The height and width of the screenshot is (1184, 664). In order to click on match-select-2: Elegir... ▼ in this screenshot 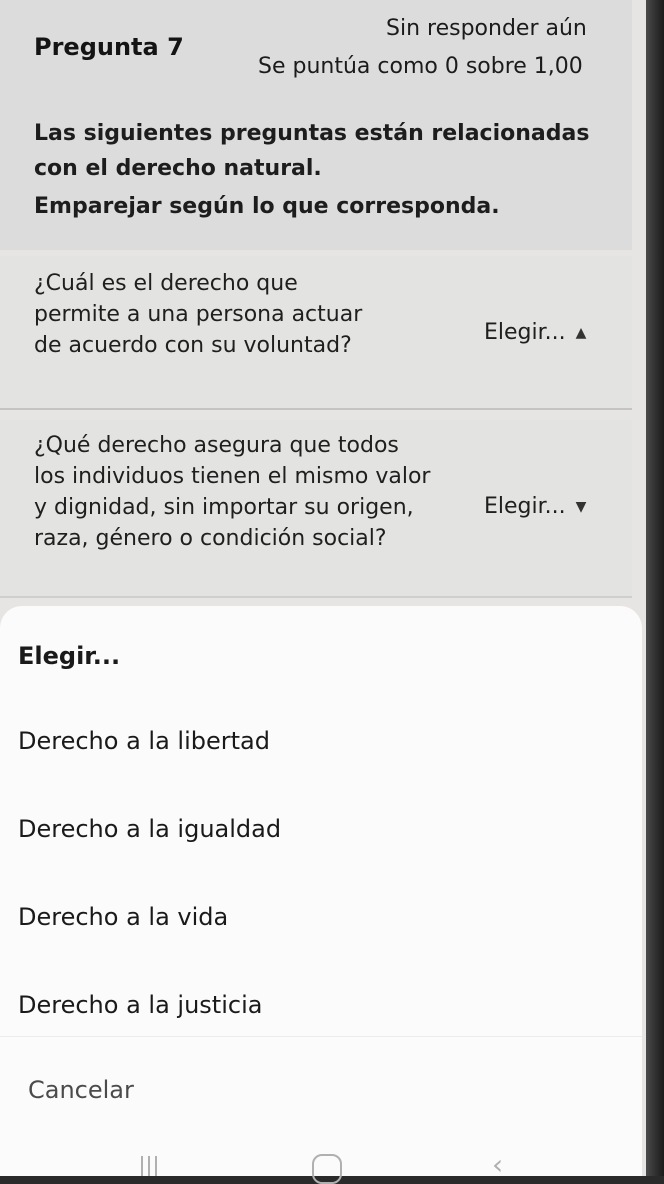, I will do `click(535, 506)`.